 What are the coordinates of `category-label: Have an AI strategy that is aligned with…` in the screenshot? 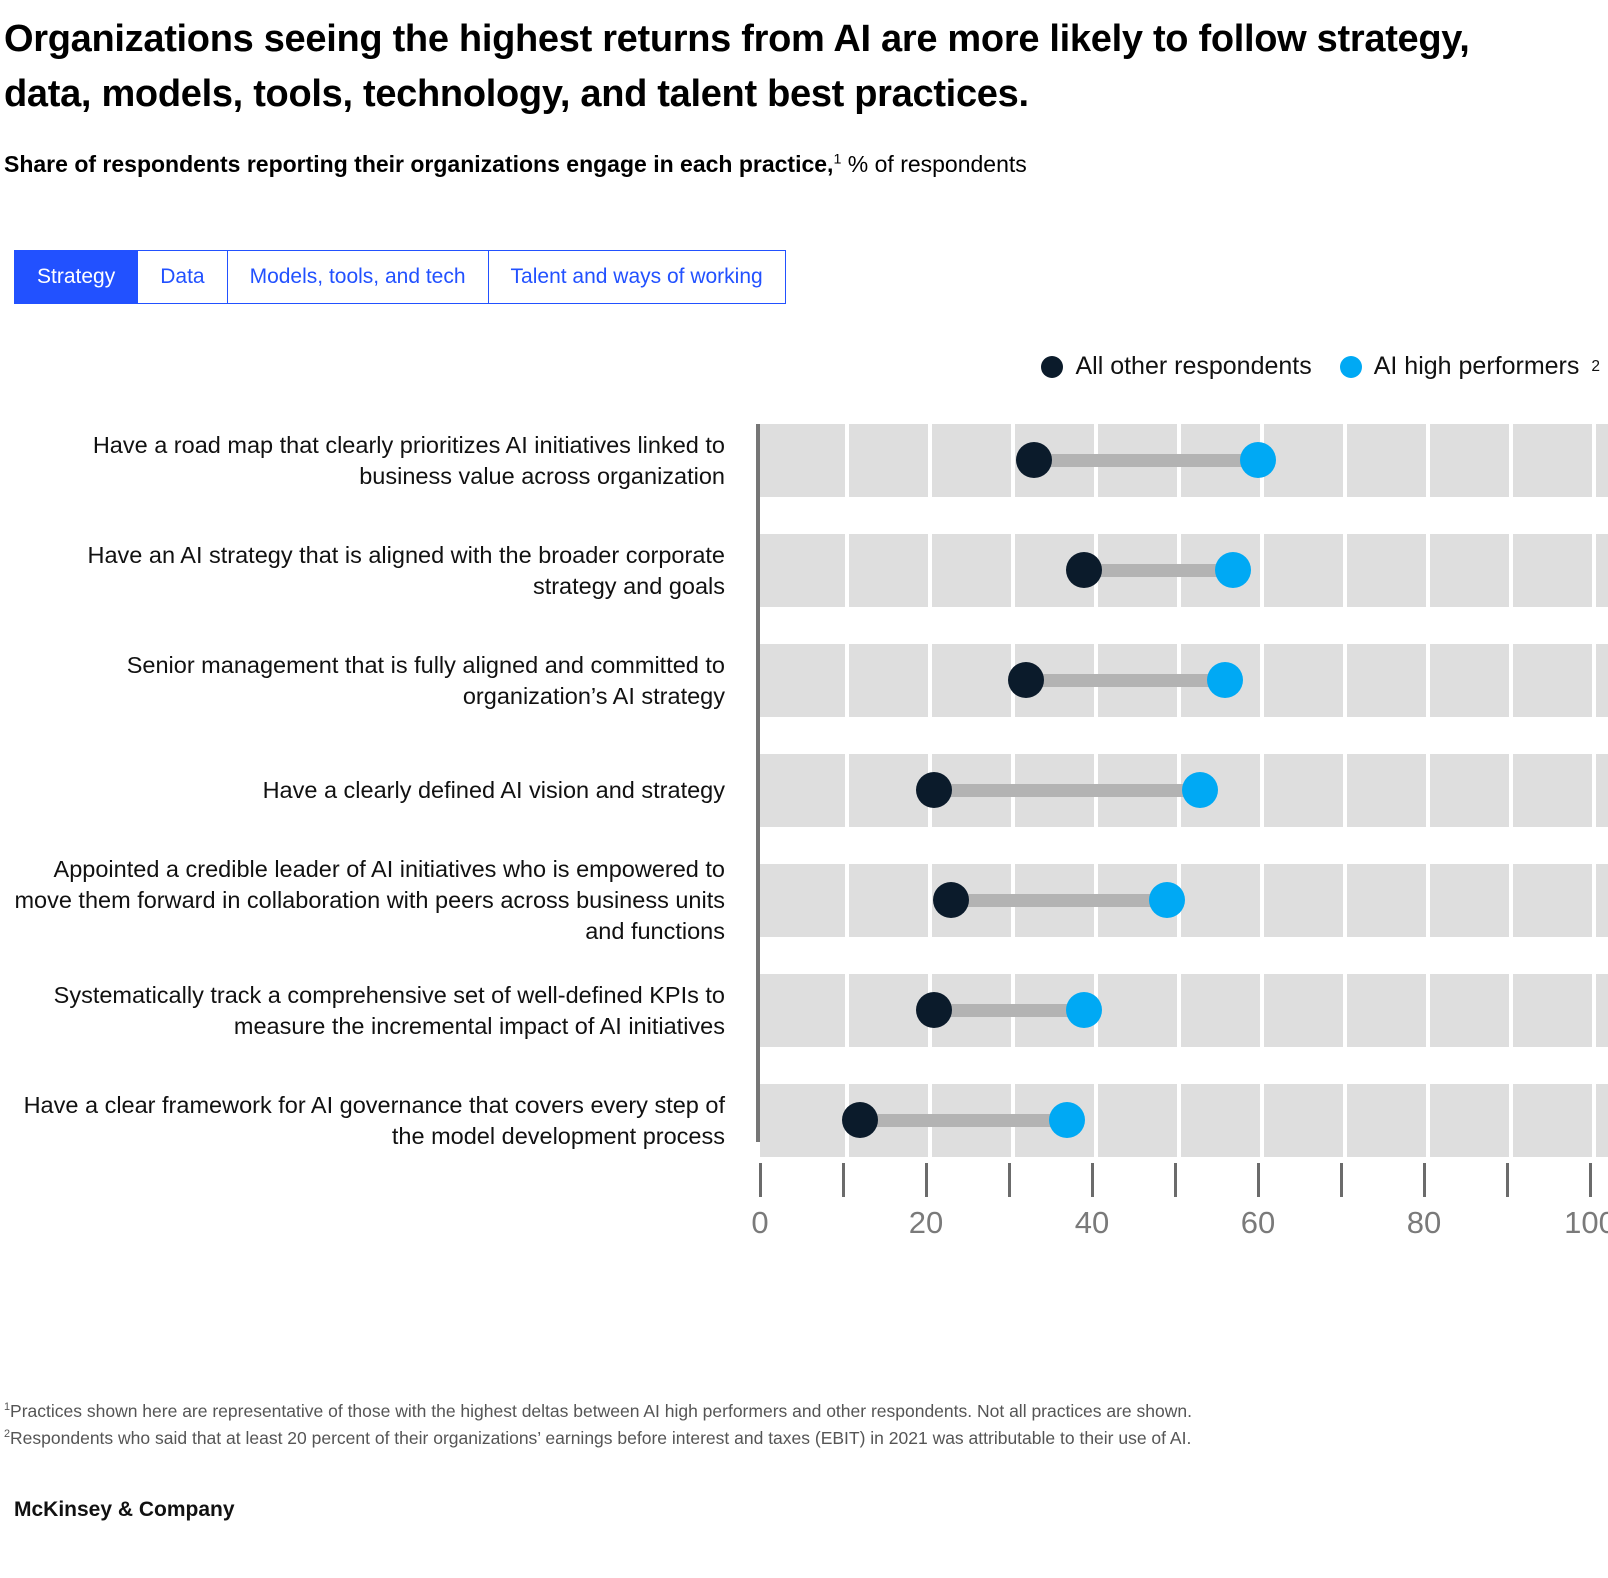 It's located at (406, 570).